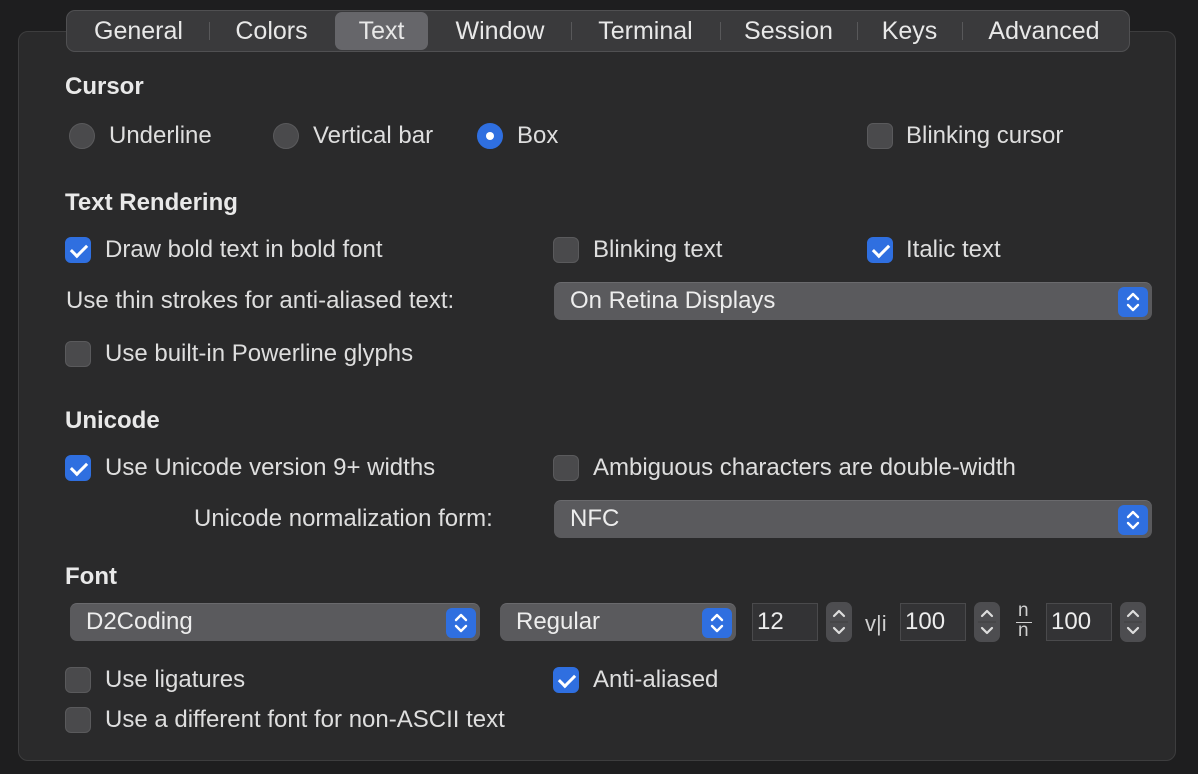 This screenshot has height=774, width=1198. What do you see at coordinates (305, 720) in the screenshot?
I see `non-ascii-font-label: Use a different font for non-ASCII text` at bounding box center [305, 720].